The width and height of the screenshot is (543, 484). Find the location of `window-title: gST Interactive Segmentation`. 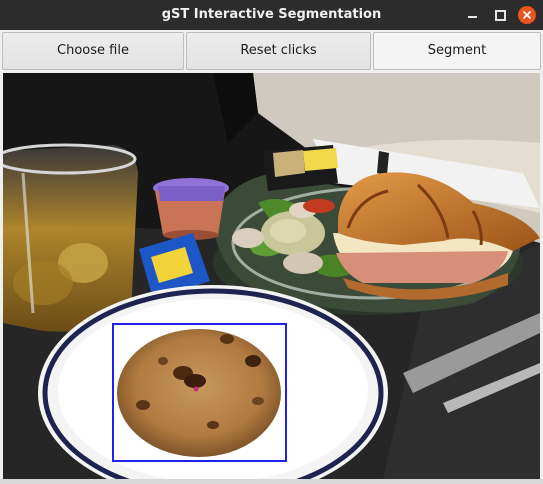

window-title: gST Interactive Segmentation is located at coordinates (271, 14).